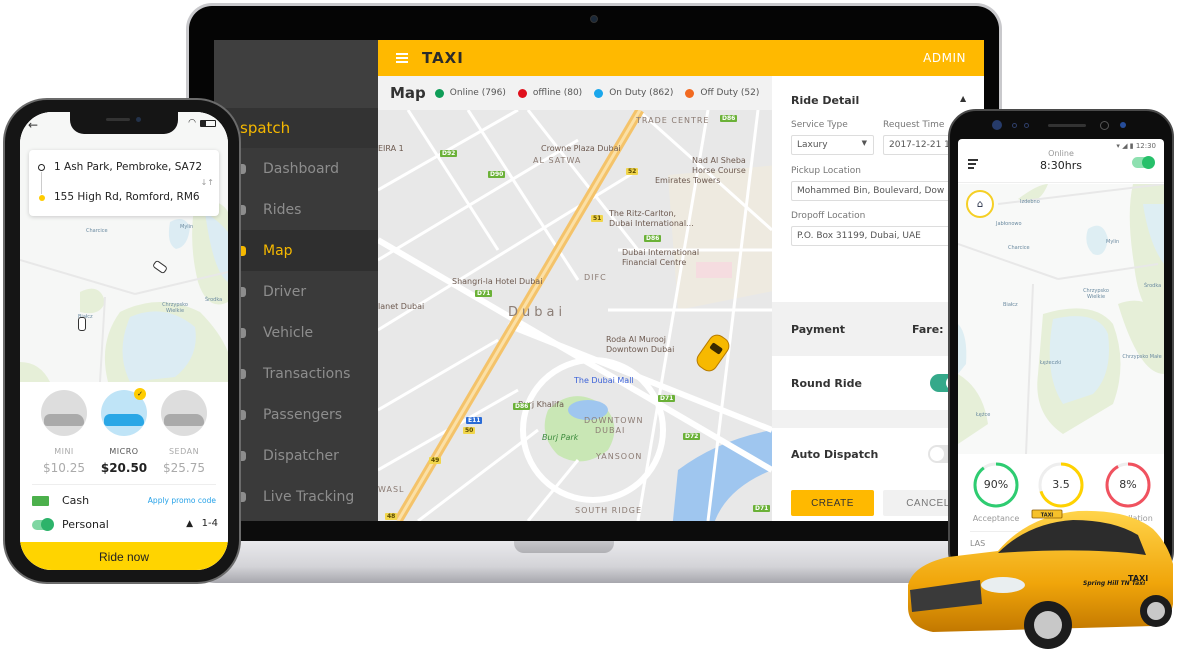  What do you see at coordinates (449, 153) in the screenshot?
I see `road-shield: D92` at bounding box center [449, 153].